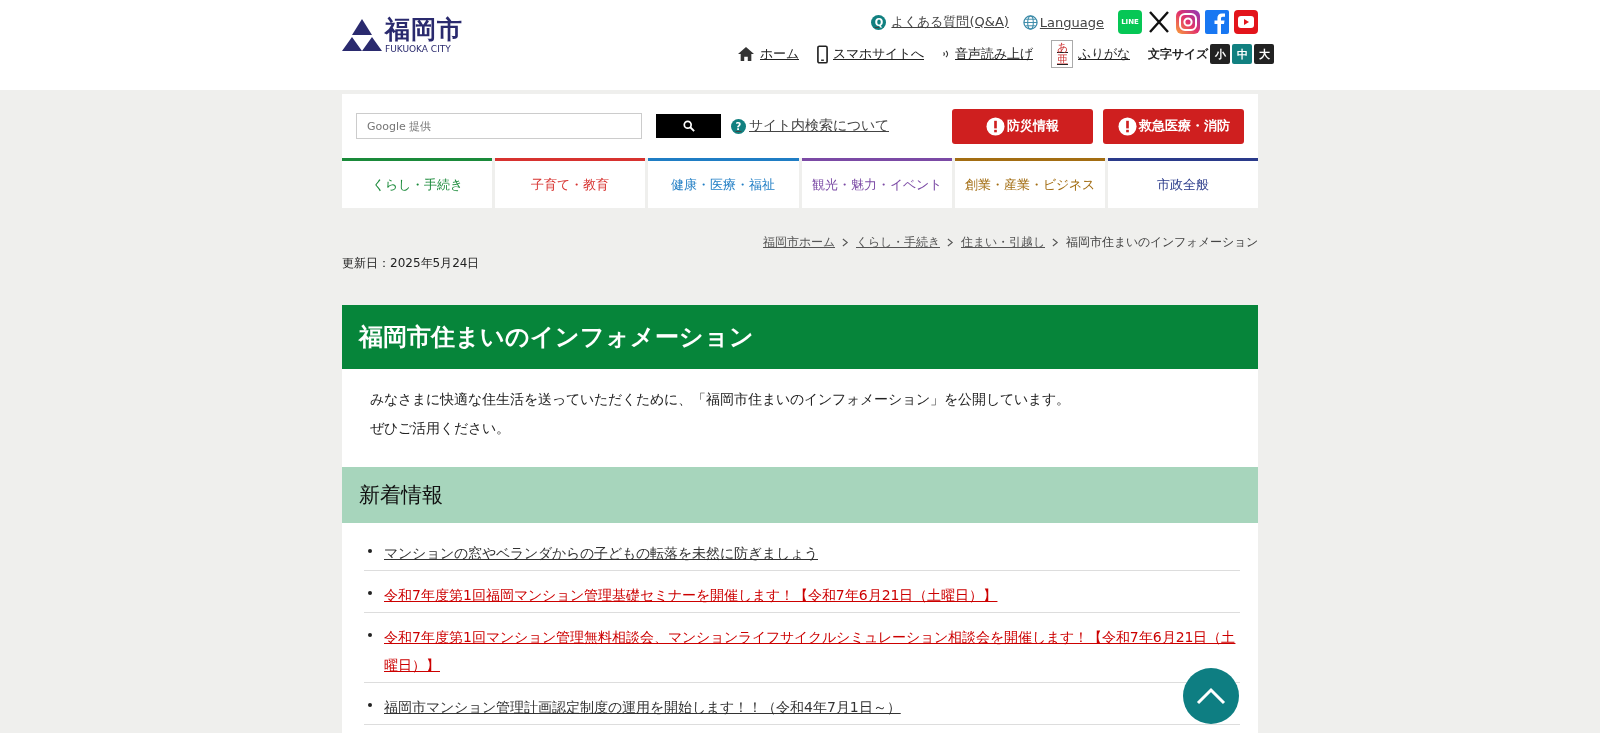 The height and width of the screenshot is (733, 1600). What do you see at coordinates (1211, 696) in the screenshot?
I see `chevron-up-icon` at bounding box center [1211, 696].